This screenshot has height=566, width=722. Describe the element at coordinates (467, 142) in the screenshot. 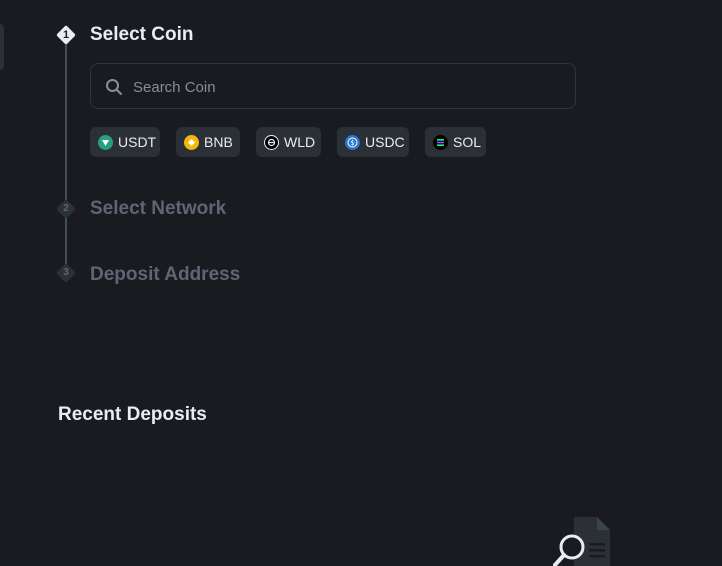

I see `coin-chip-label: SOL` at that location.